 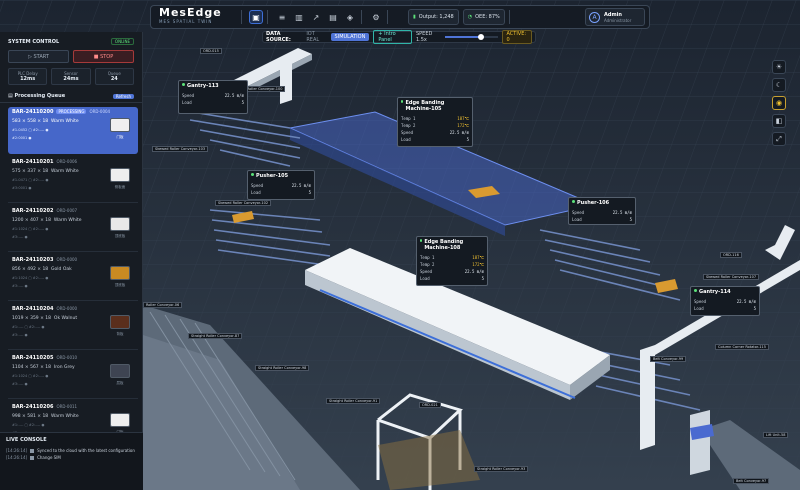 What do you see at coordinates (742, 347) in the screenshot?
I see `equipment-label: Column Corner Rotator-115` at bounding box center [742, 347].